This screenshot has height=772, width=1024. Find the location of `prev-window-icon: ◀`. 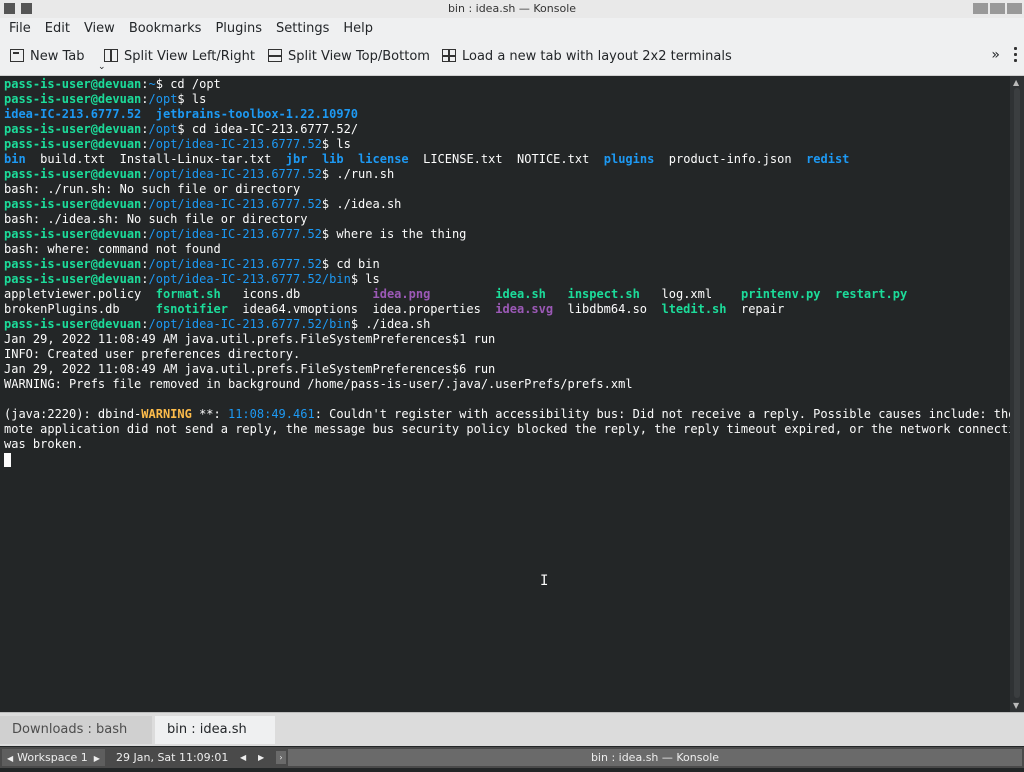

prev-window-icon: ◀ is located at coordinates (243, 757).